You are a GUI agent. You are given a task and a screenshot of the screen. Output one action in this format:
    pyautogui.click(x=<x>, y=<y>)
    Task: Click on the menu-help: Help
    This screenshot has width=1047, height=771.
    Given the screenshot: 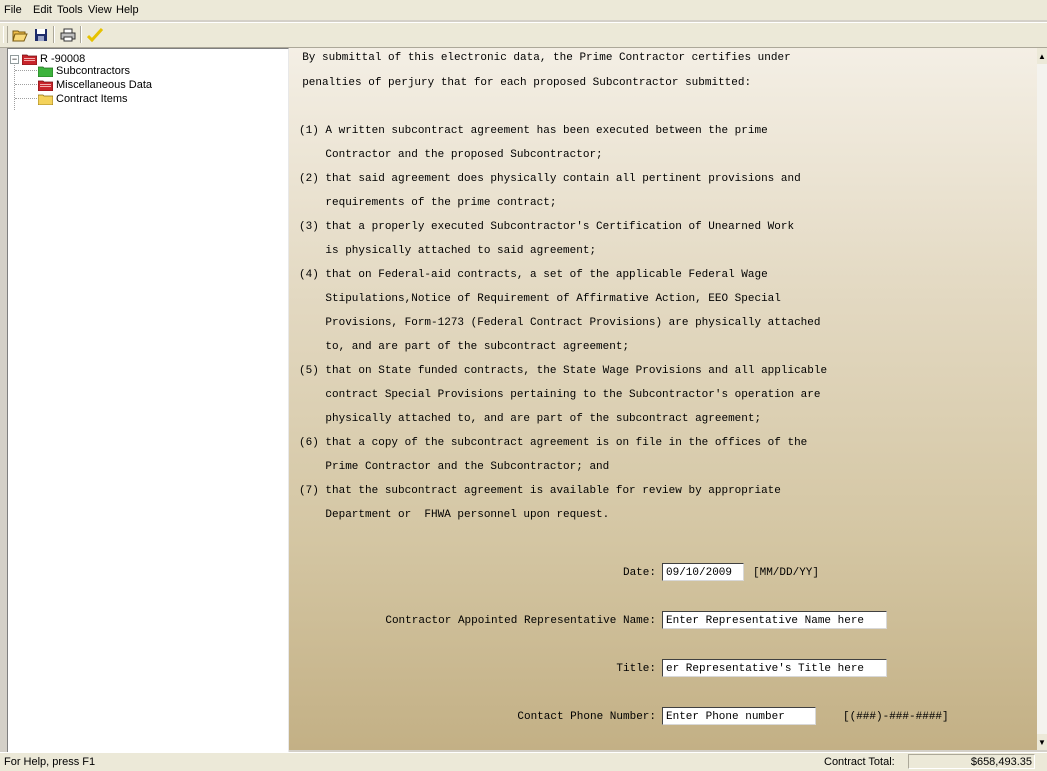 What is the action you would take?
    pyautogui.click(x=127, y=10)
    